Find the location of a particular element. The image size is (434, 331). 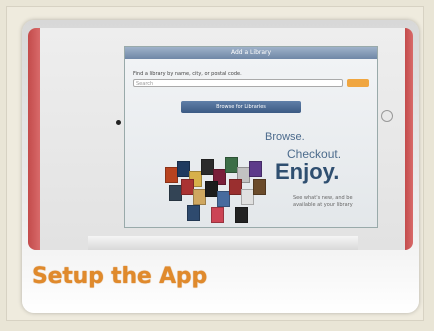

library-search-input: Search is located at coordinates (238, 83).